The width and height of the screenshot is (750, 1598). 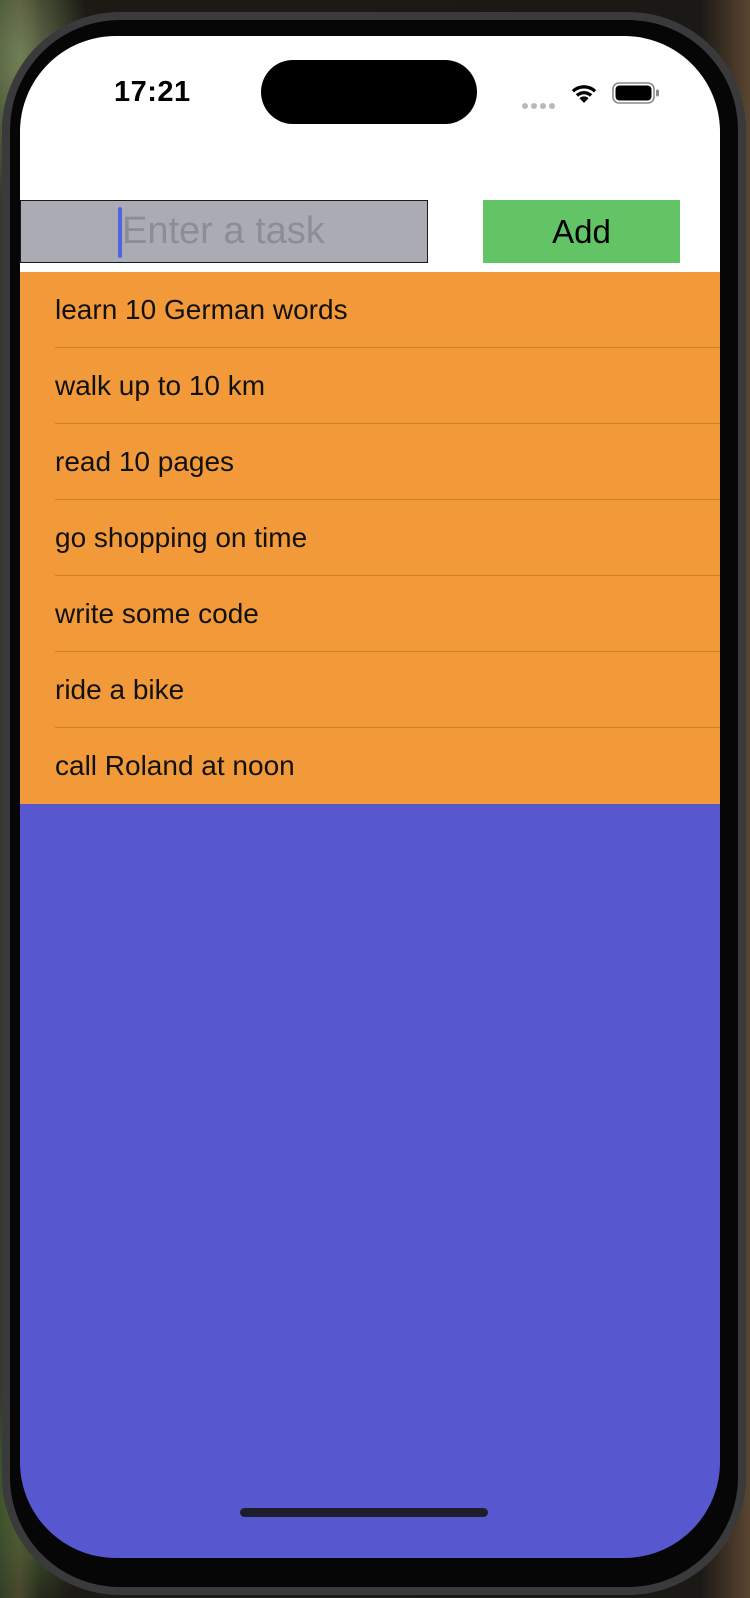 I want to click on task-row: ride a bike, so click(x=370, y=690).